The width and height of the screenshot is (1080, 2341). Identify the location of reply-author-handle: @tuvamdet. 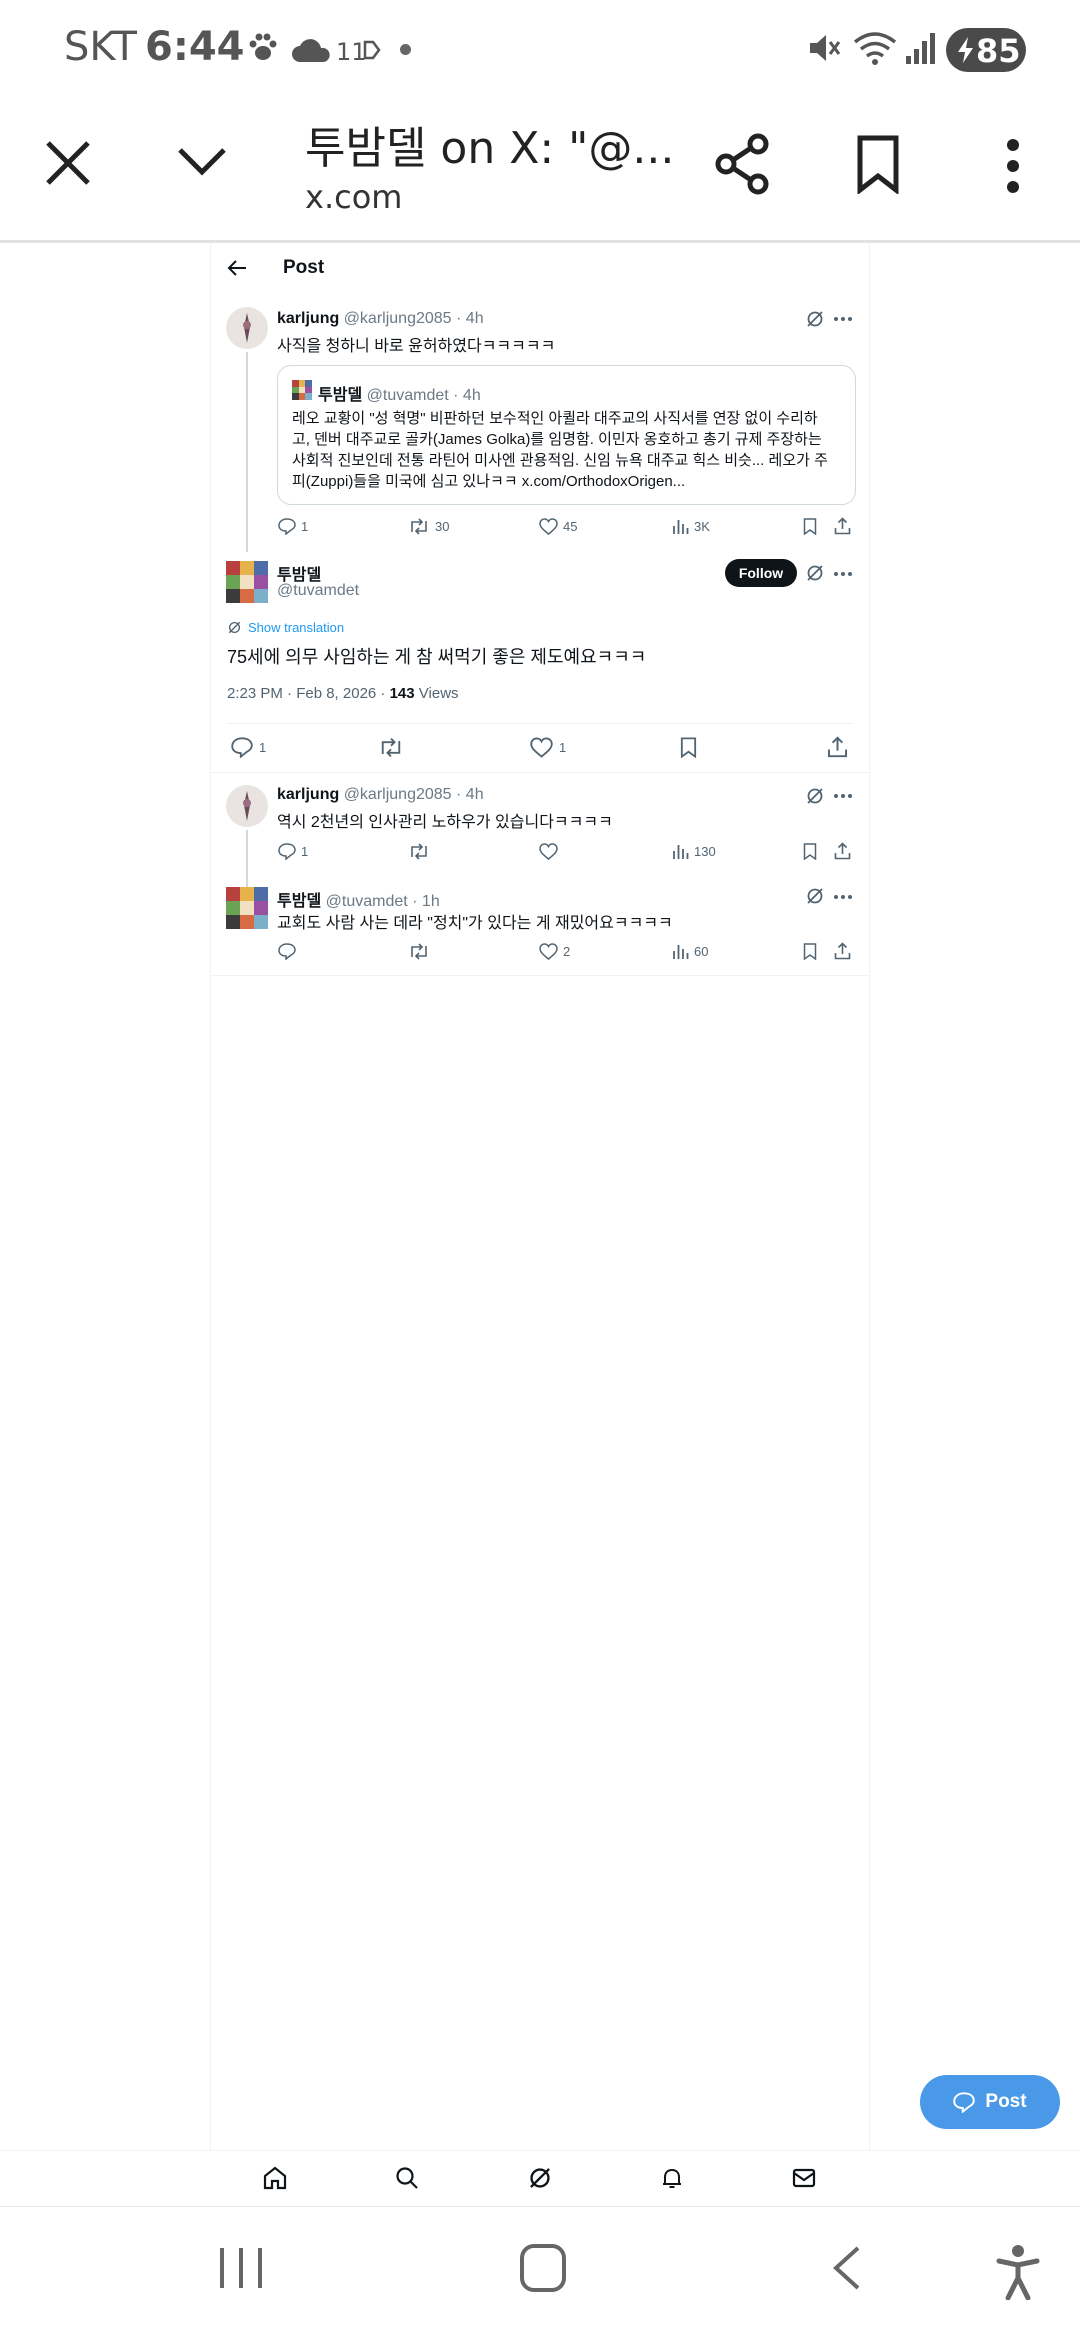
(367, 901).